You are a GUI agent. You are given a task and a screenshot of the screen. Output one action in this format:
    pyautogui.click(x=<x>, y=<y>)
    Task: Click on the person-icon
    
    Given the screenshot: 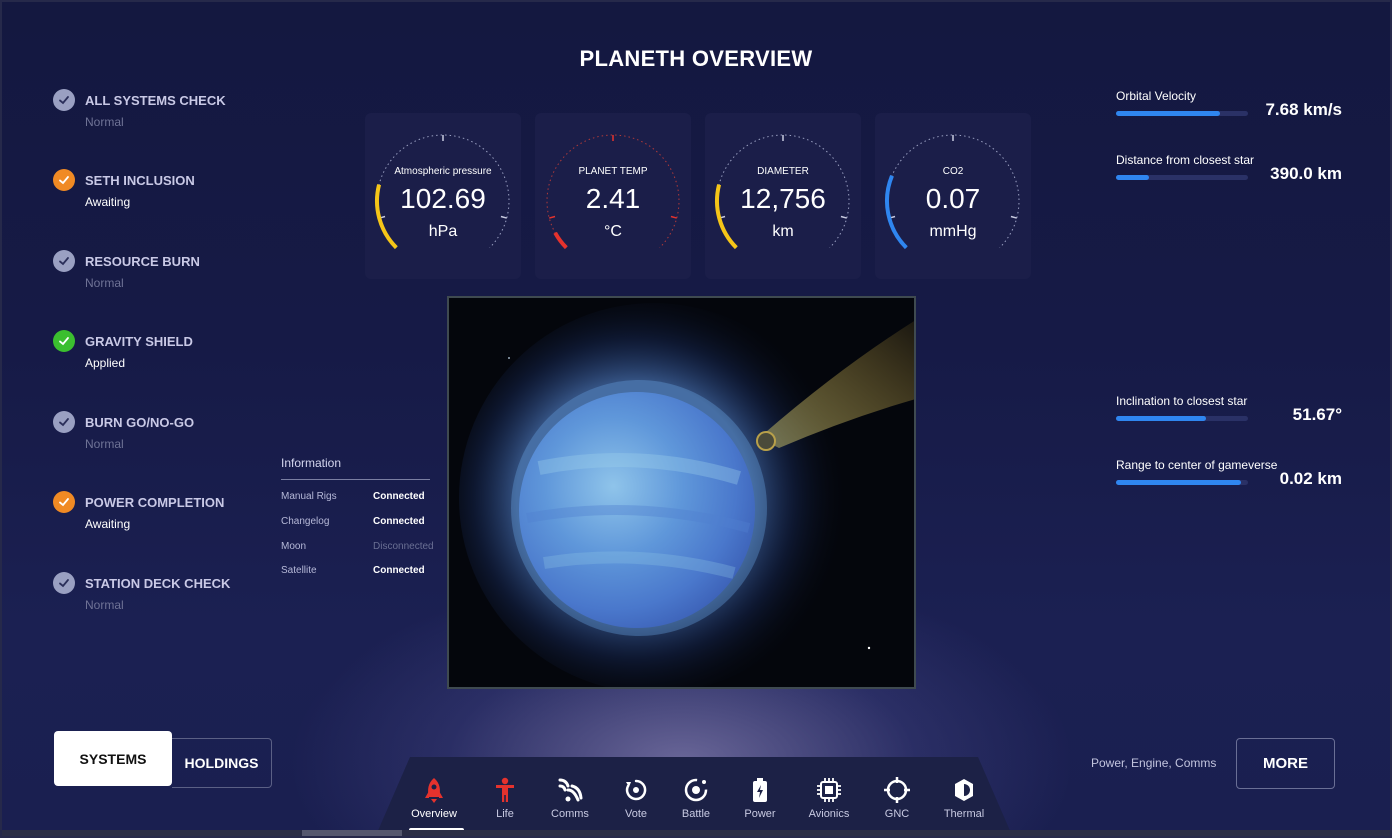 What is the action you would take?
    pyautogui.click(x=505, y=789)
    